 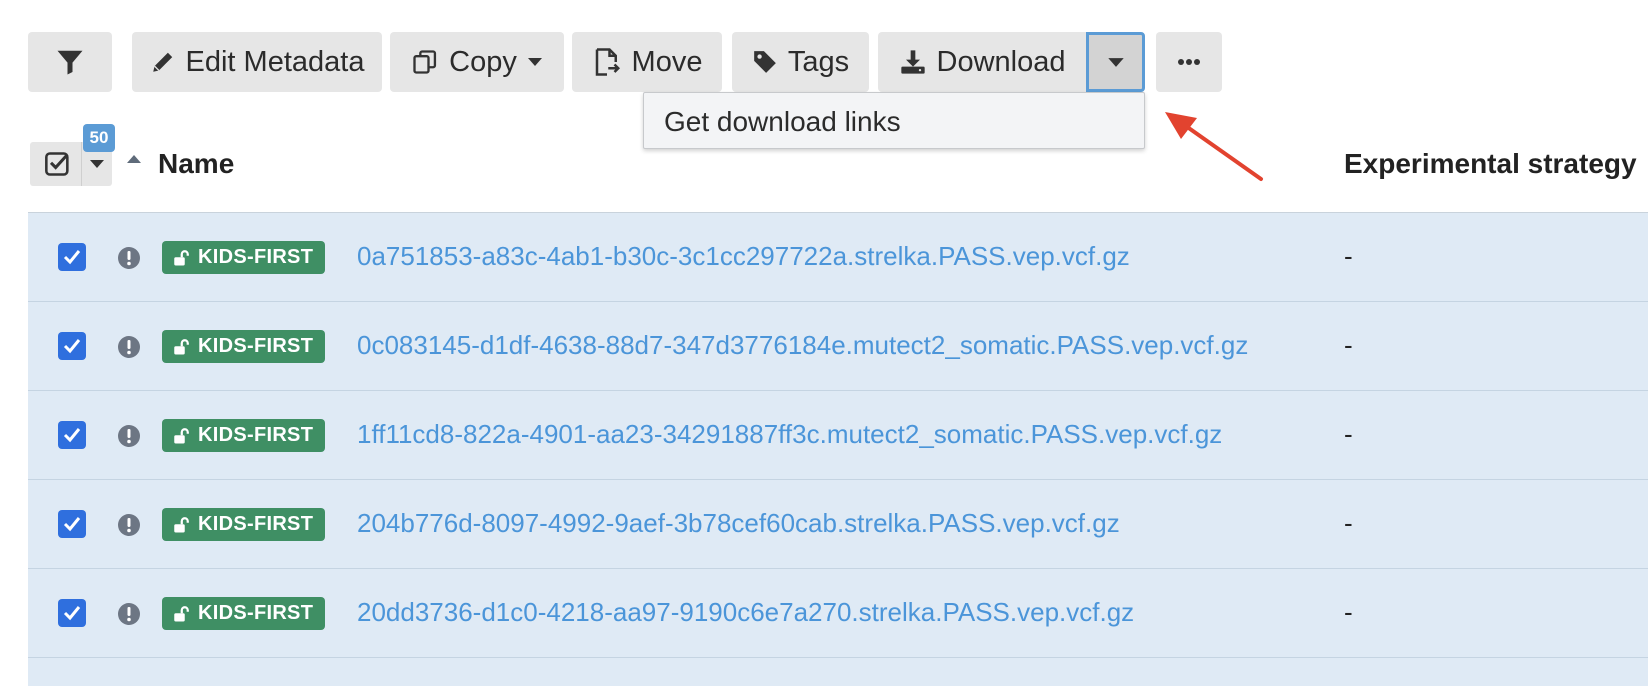 I want to click on download-icon, so click(x=912, y=62).